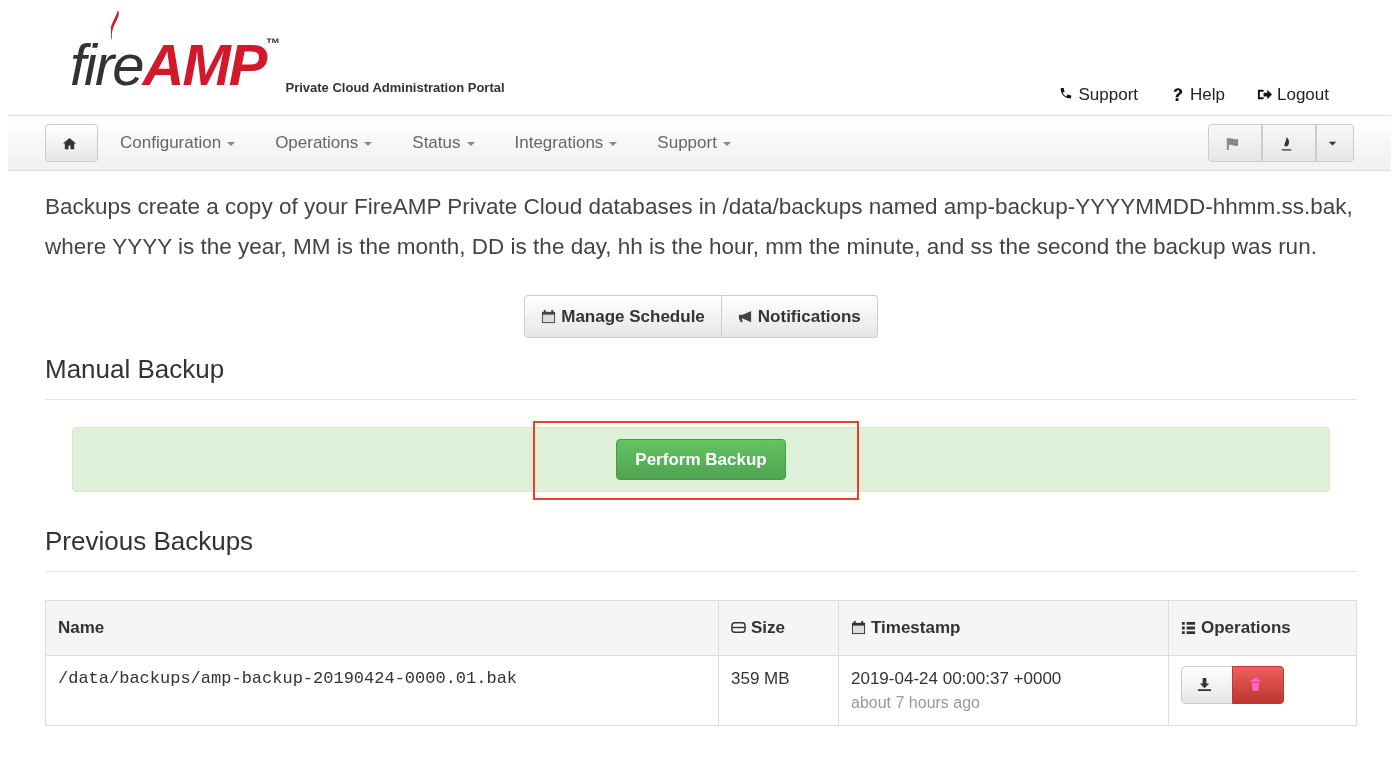  Describe the element at coordinates (566, 143) in the screenshot. I see `nav-menu: Integrations` at that location.